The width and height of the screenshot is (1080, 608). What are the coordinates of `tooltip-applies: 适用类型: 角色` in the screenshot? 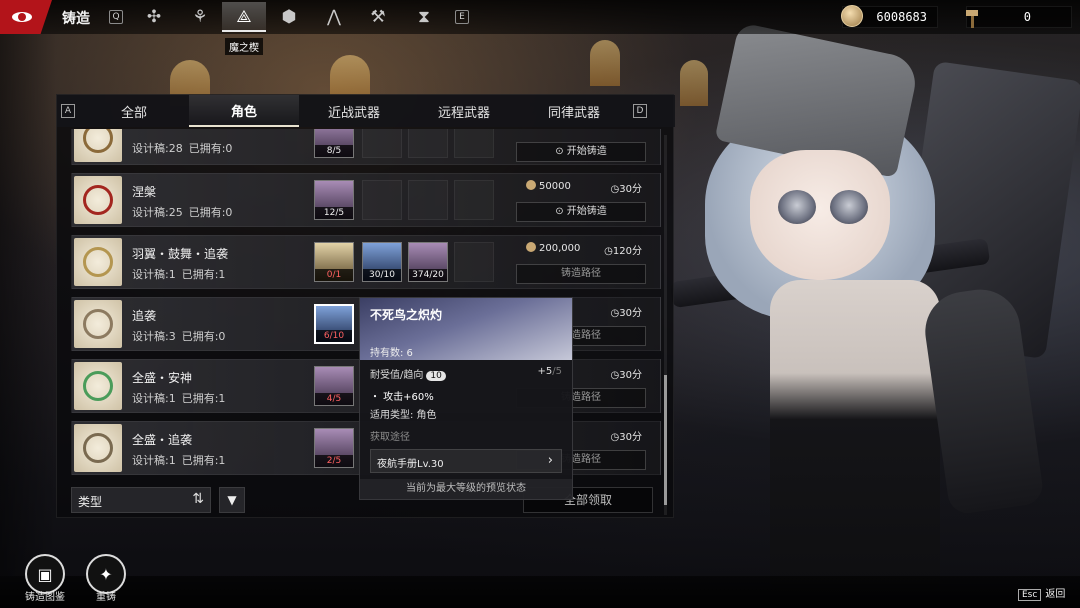 It's located at (403, 415).